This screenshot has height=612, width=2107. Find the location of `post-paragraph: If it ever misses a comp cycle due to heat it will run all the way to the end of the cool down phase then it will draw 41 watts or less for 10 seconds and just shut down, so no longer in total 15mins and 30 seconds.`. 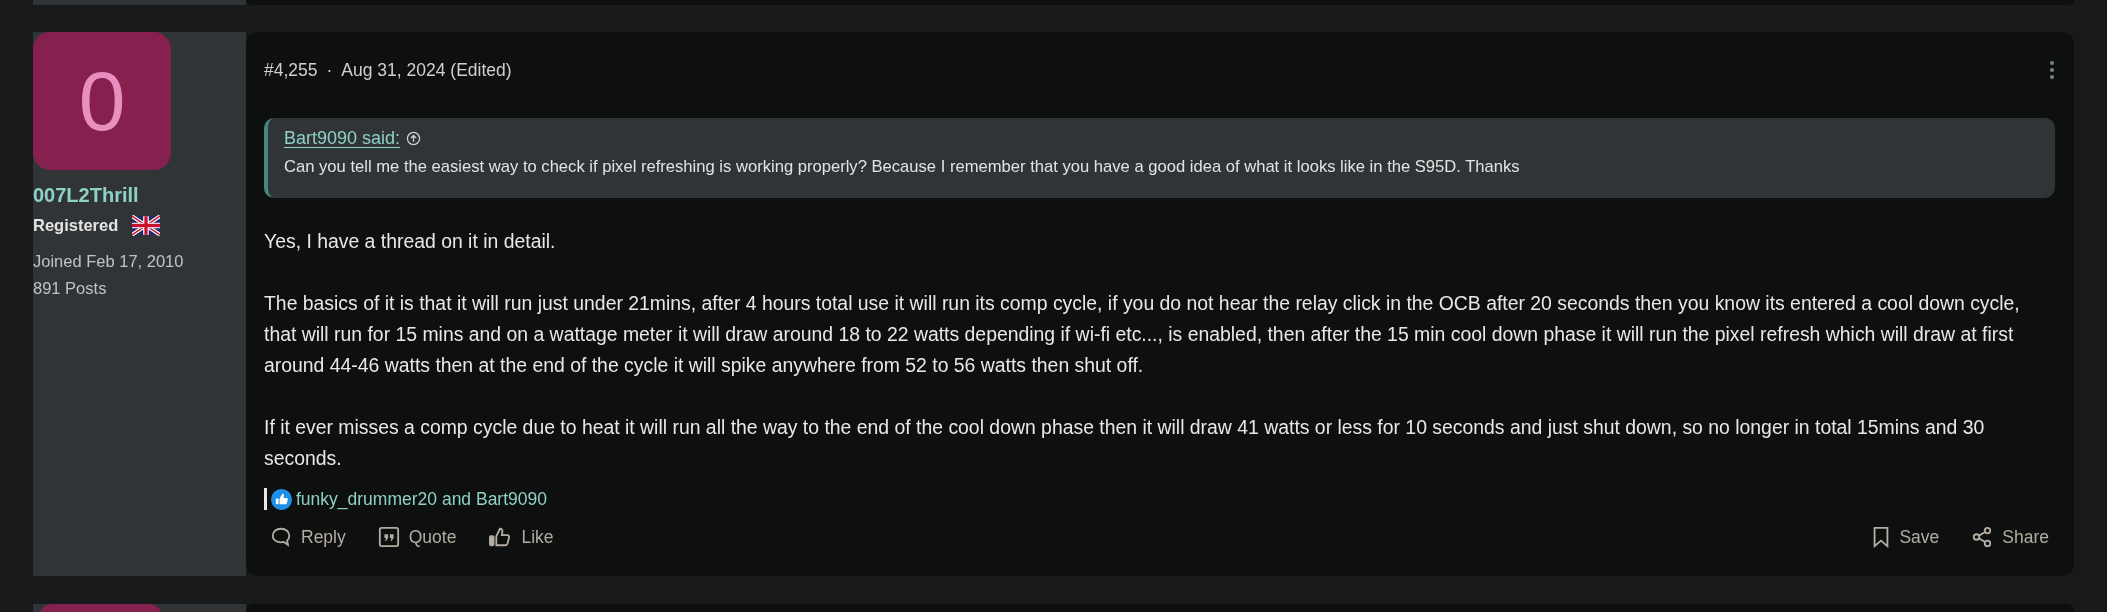

post-paragraph: If it ever misses a comp cycle due to heat it will run all the way to the end of the cool down phase then it will draw 41 watts or less for 10 seconds and just shut down, so no longer in total 15mins and 30 seconds. is located at coordinates (1125, 443).